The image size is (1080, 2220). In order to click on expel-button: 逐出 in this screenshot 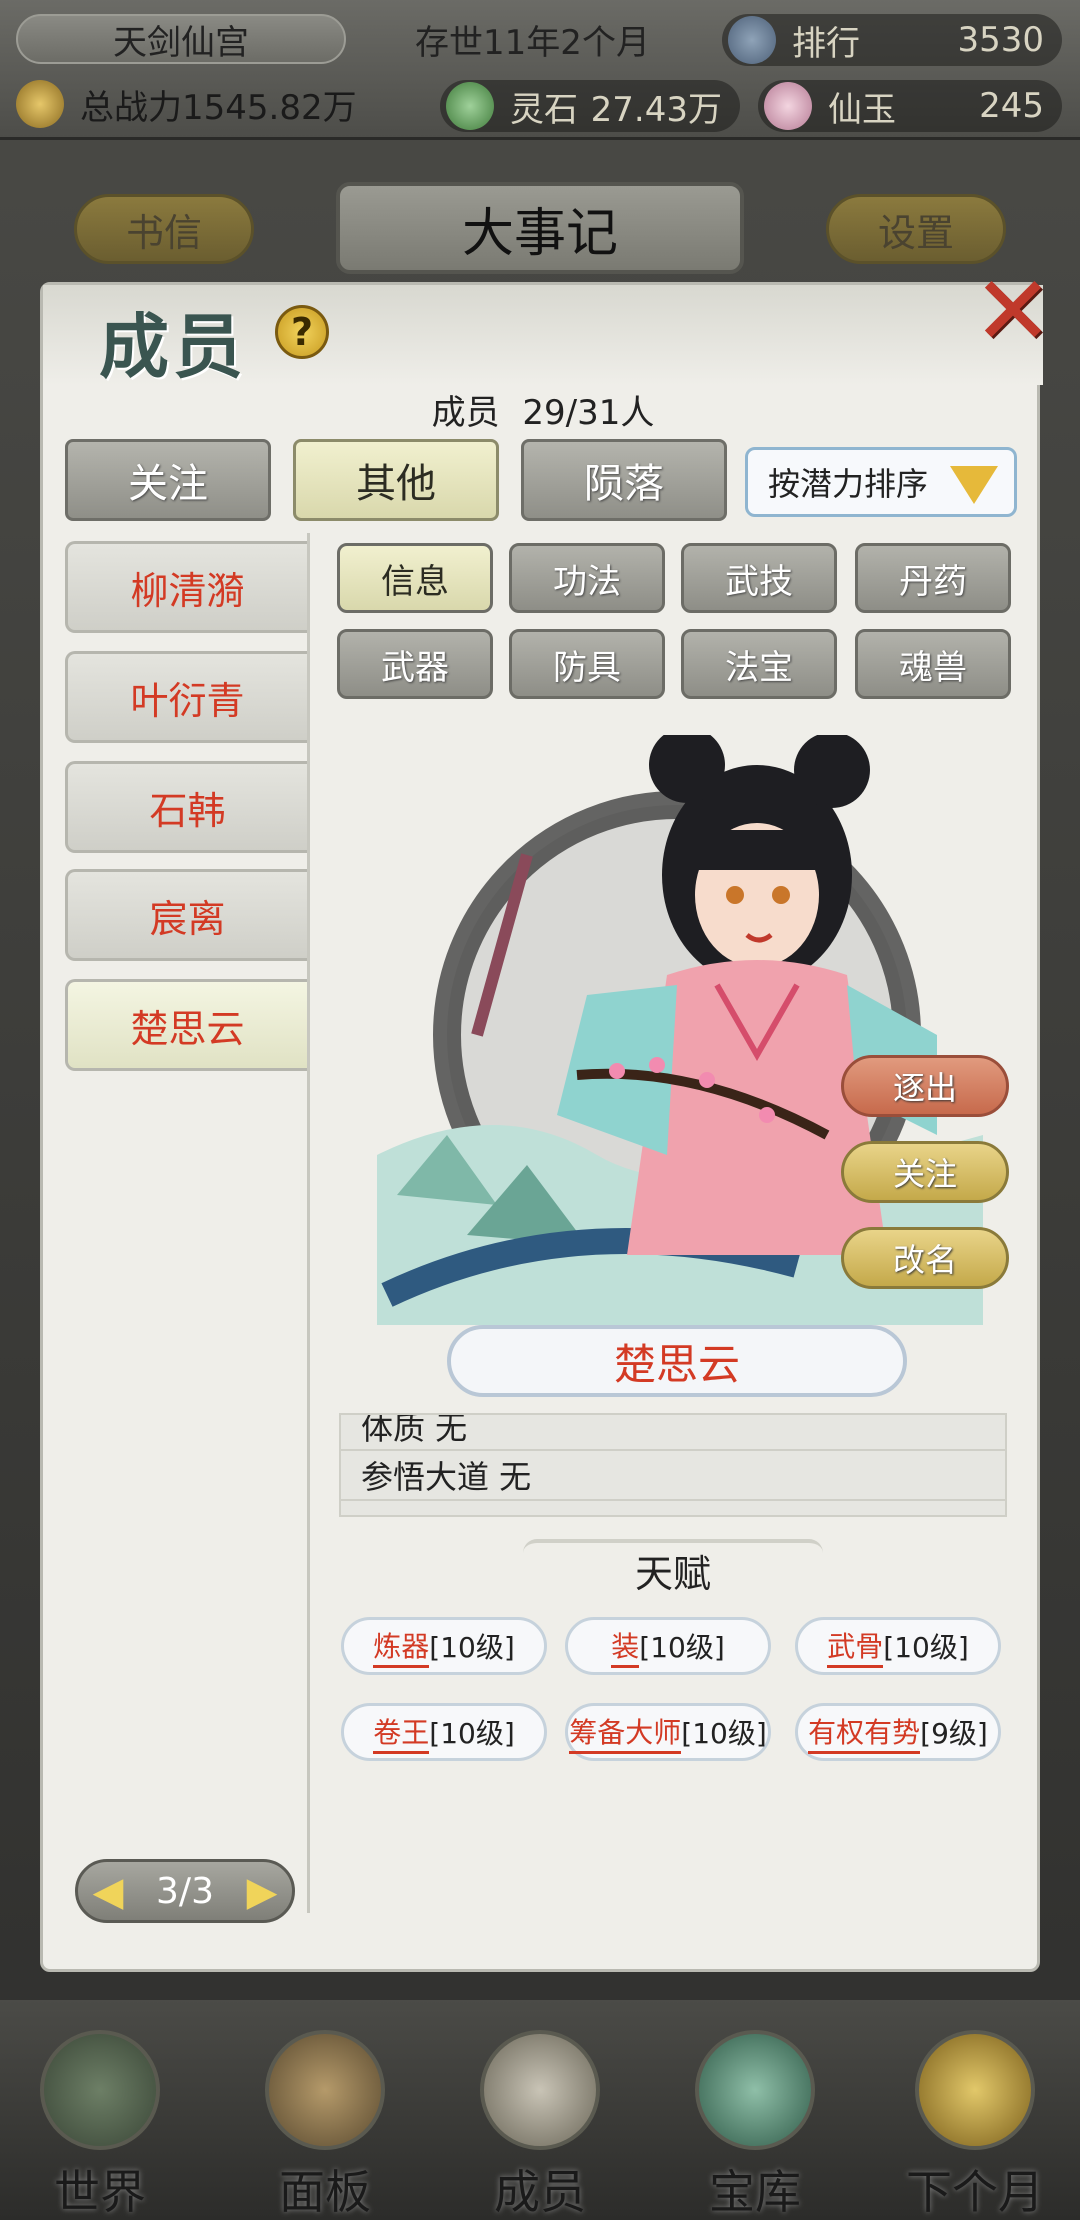, I will do `click(925, 1086)`.